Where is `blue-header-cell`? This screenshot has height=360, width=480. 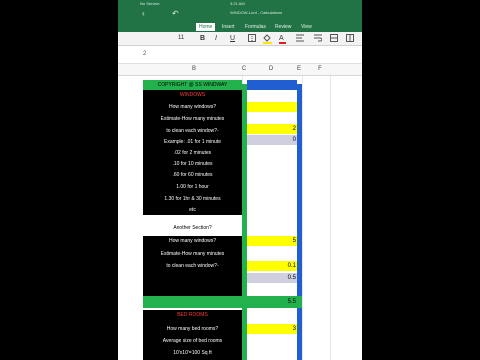 blue-header-cell is located at coordinates (272, 85).